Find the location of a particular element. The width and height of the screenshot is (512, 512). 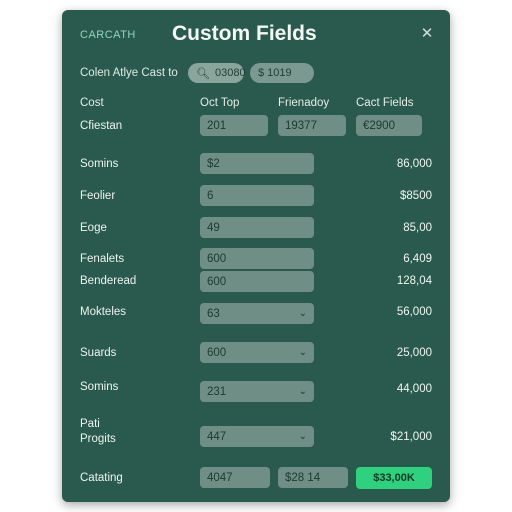

row-value-dropdown: 447 ⌄ is located at coordinates (257, 436).